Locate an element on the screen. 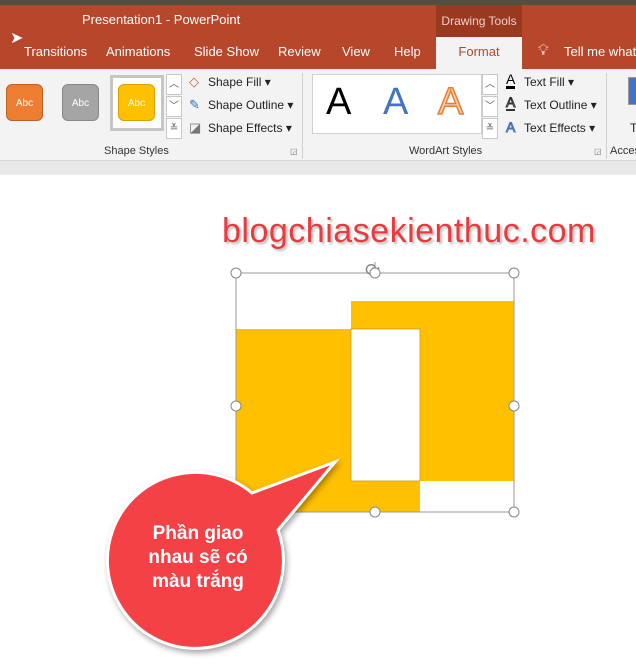 Image resolution: width=636 pixels, height=665 pixels. callout-line: nhau sẽ có is located at coordinates (198, 557).